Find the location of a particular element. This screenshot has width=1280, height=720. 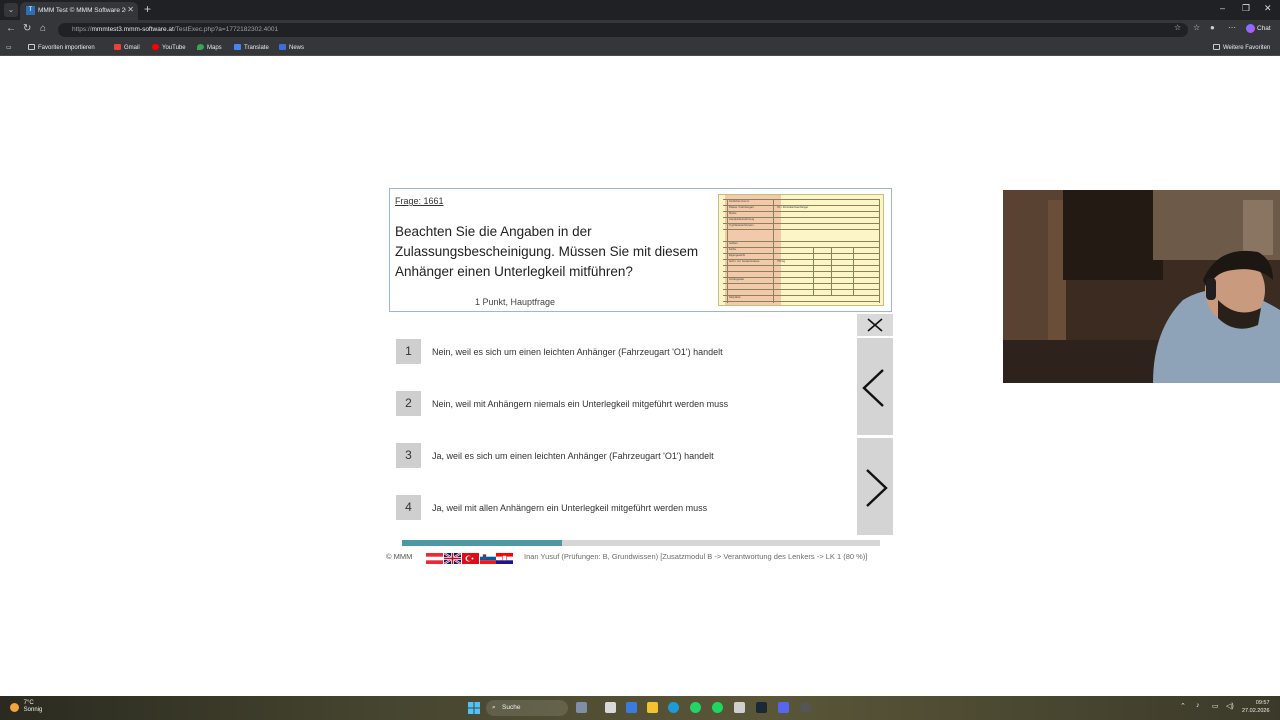

back-icon: ← is located at coordinates (11, 28).